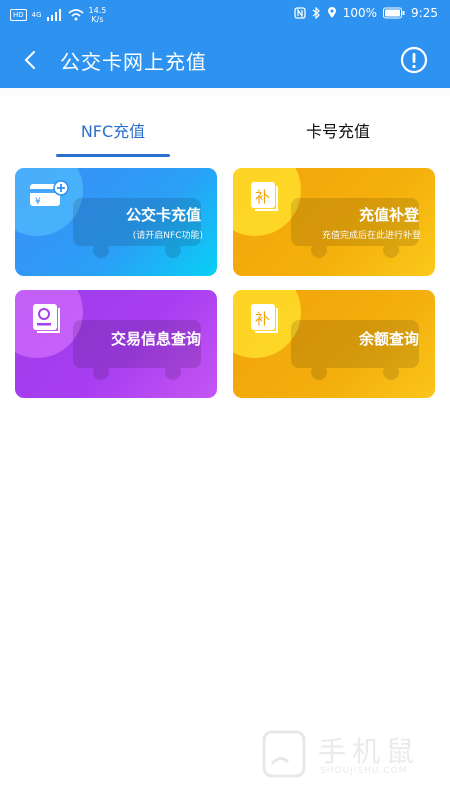  What do you see at coordinates (133, 62) in the screenshot?
I see `page-title: 公交卡网上充值` at bounding box center [133, 62].